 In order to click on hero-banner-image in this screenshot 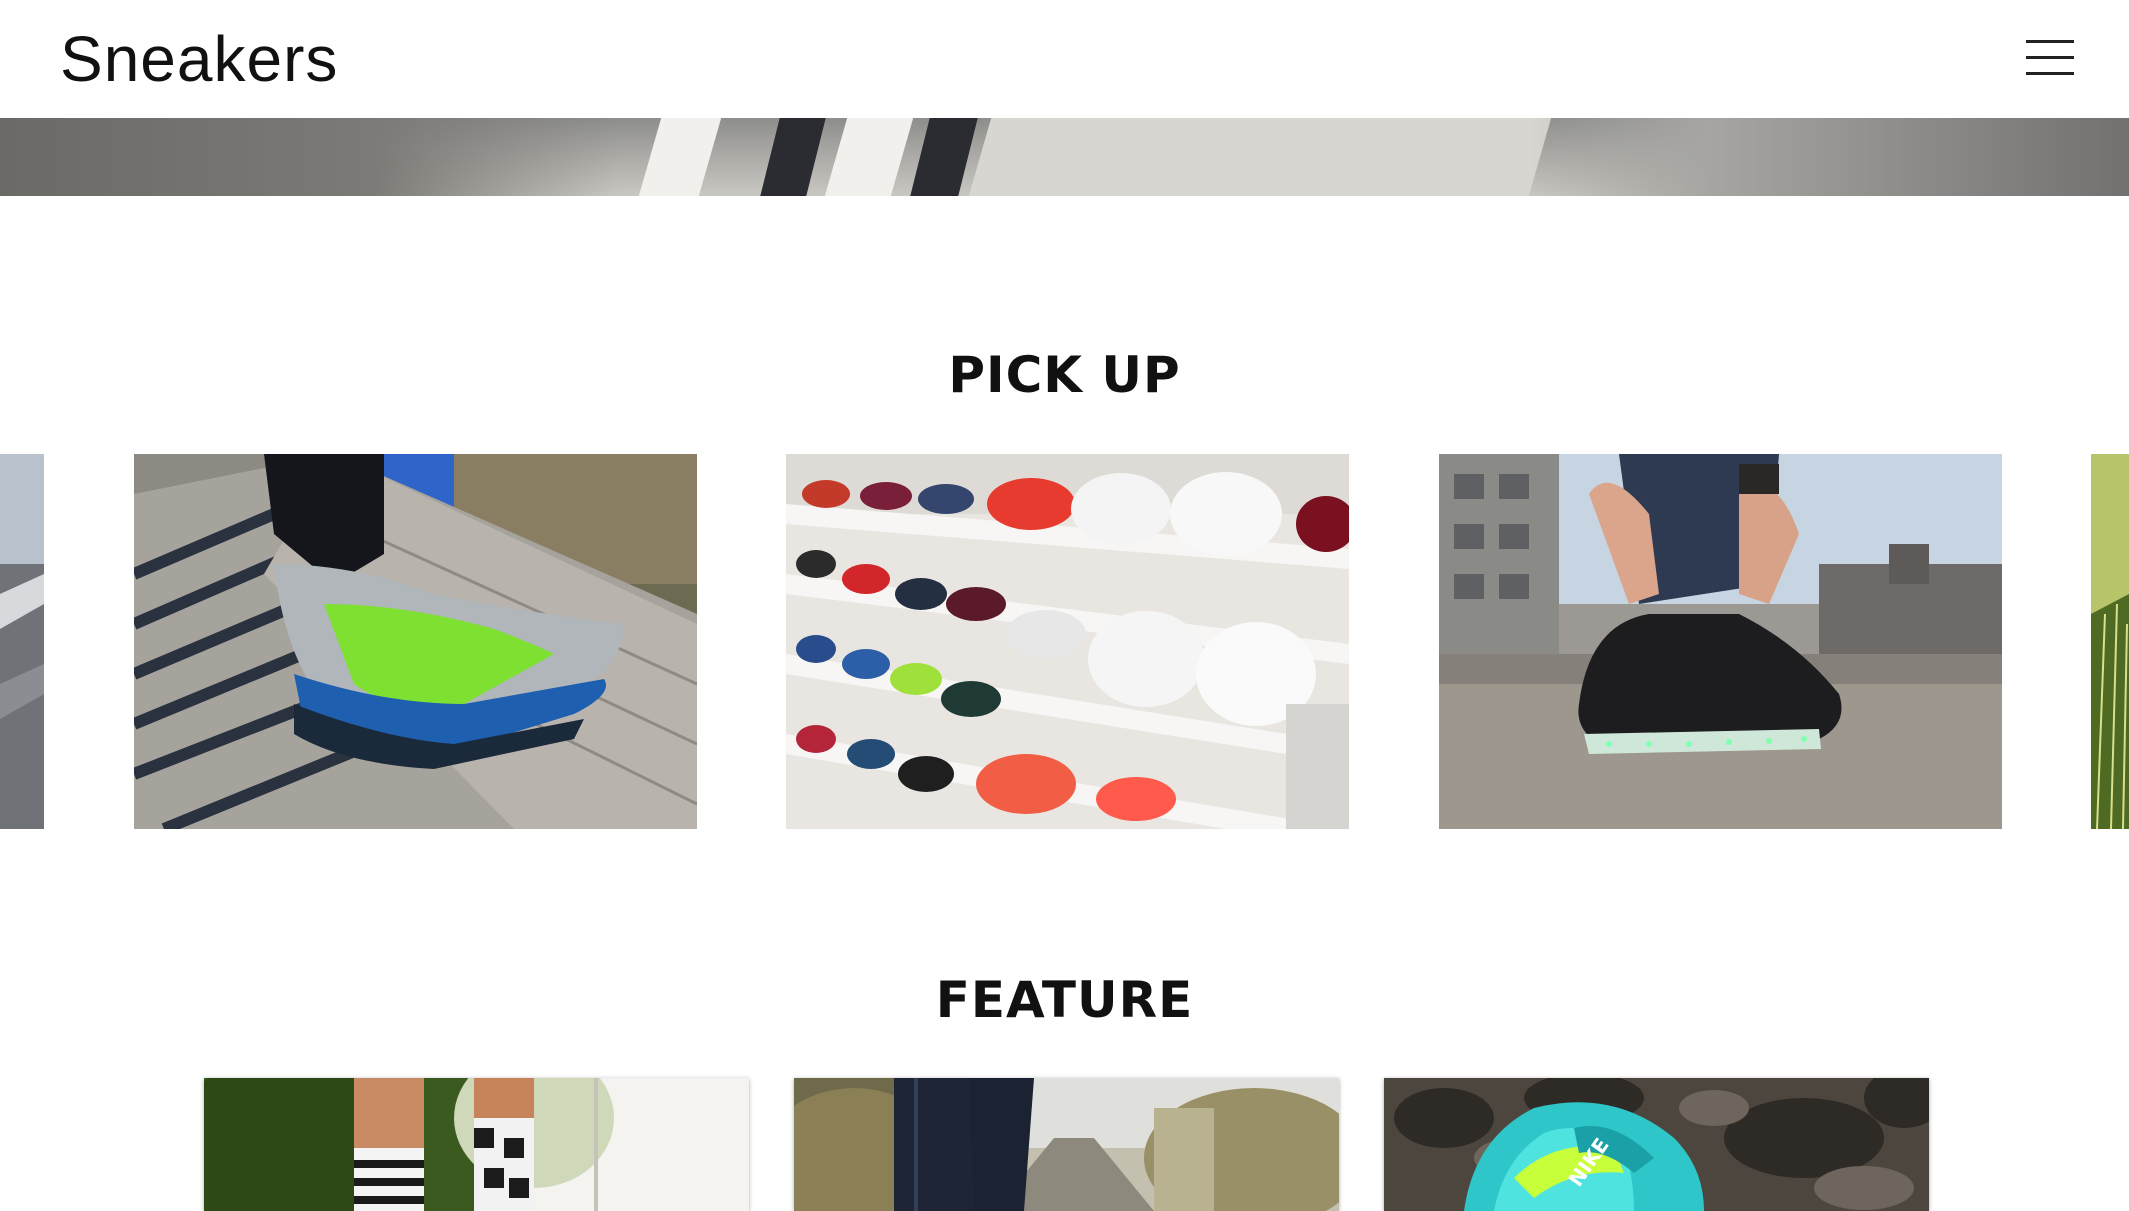, I will do `click(1064, 157)`.